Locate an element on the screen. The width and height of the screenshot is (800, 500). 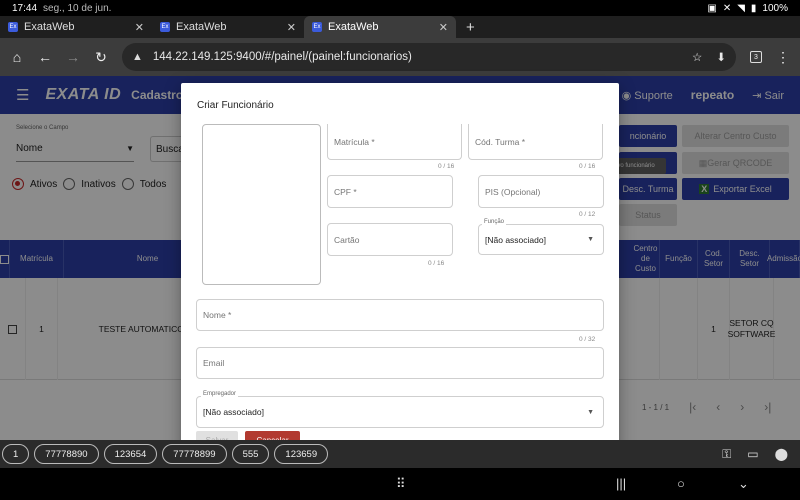
recents-icon: ||| is located at coordinates (621, 483).